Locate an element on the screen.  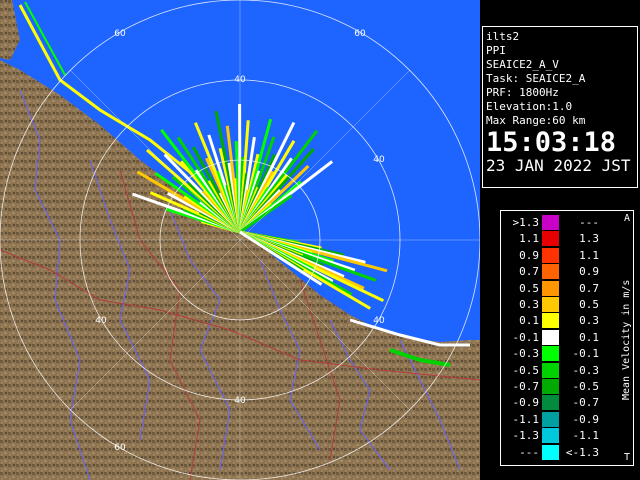
legend-lower-value: -1.3 is located at coordinates (526, 436).